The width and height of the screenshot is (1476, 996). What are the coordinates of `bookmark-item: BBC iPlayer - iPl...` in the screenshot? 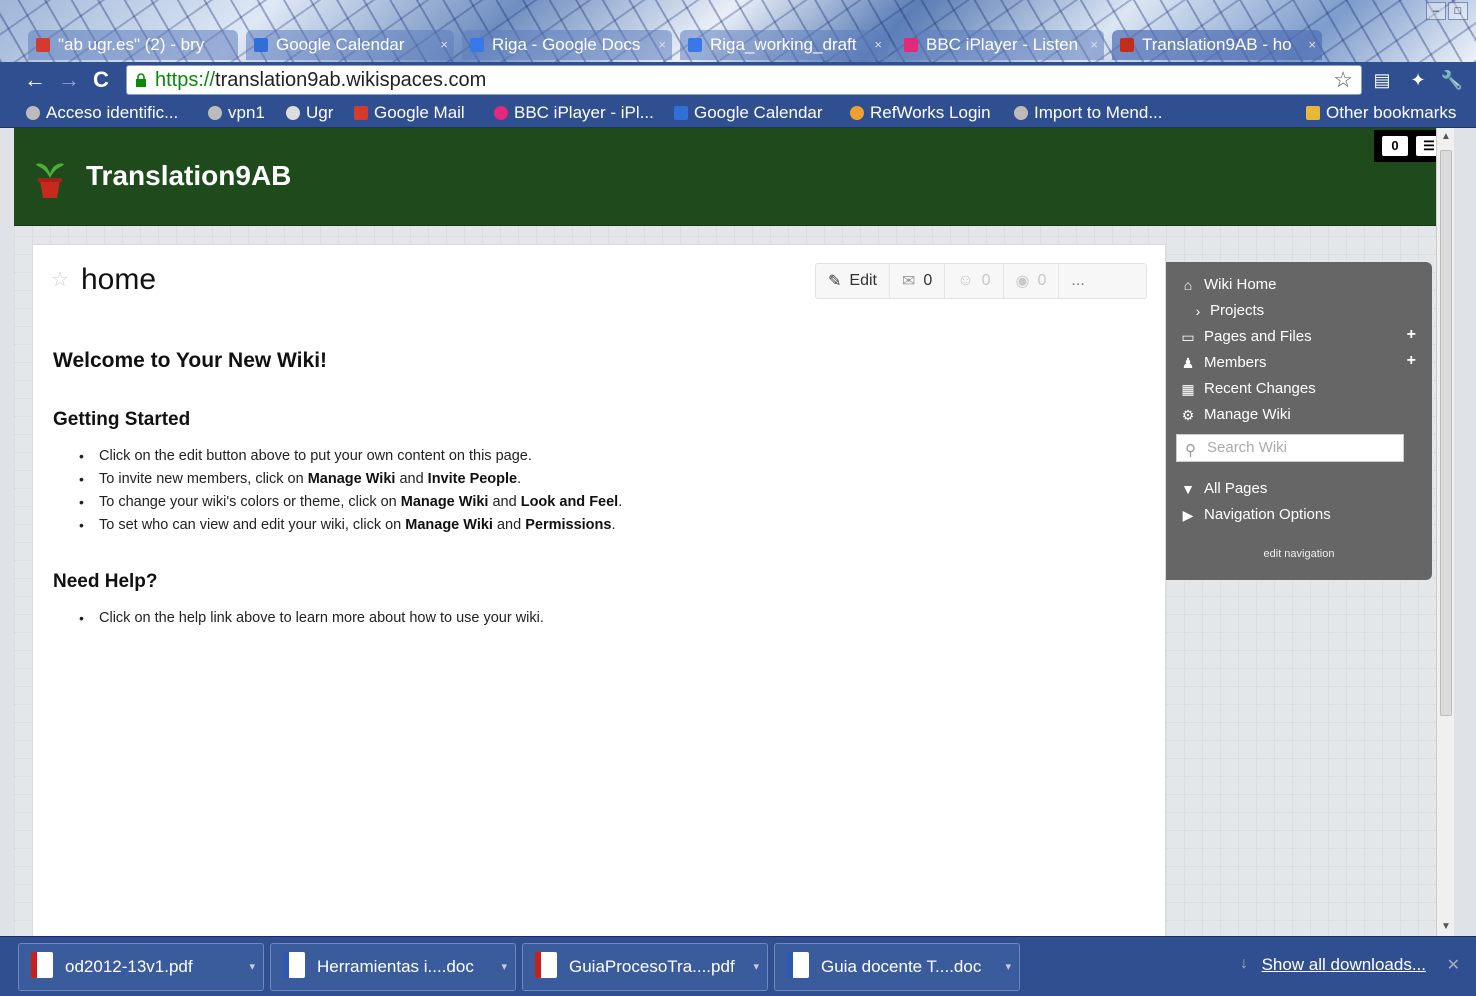 It's located at (573, 113).